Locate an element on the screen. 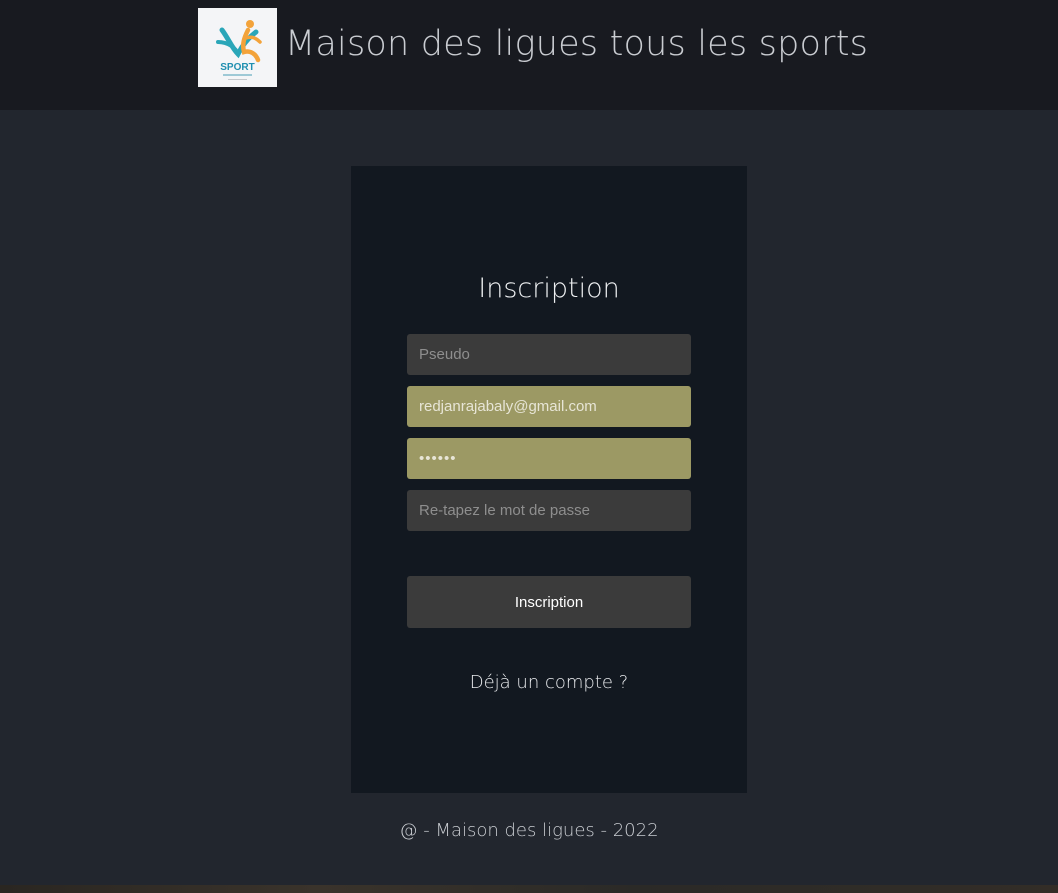  pseudo-input is located at coordinates (549, 354).